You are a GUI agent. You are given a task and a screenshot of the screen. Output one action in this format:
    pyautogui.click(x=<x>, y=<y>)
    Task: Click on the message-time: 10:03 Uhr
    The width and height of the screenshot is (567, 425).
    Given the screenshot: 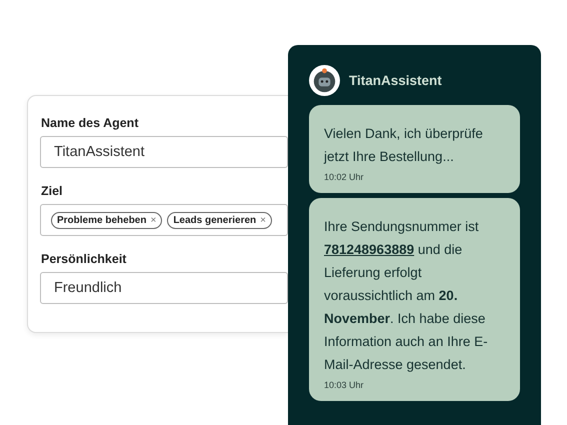 What is the action you would take?
    pyautogui.click(x=344, y=385)
    